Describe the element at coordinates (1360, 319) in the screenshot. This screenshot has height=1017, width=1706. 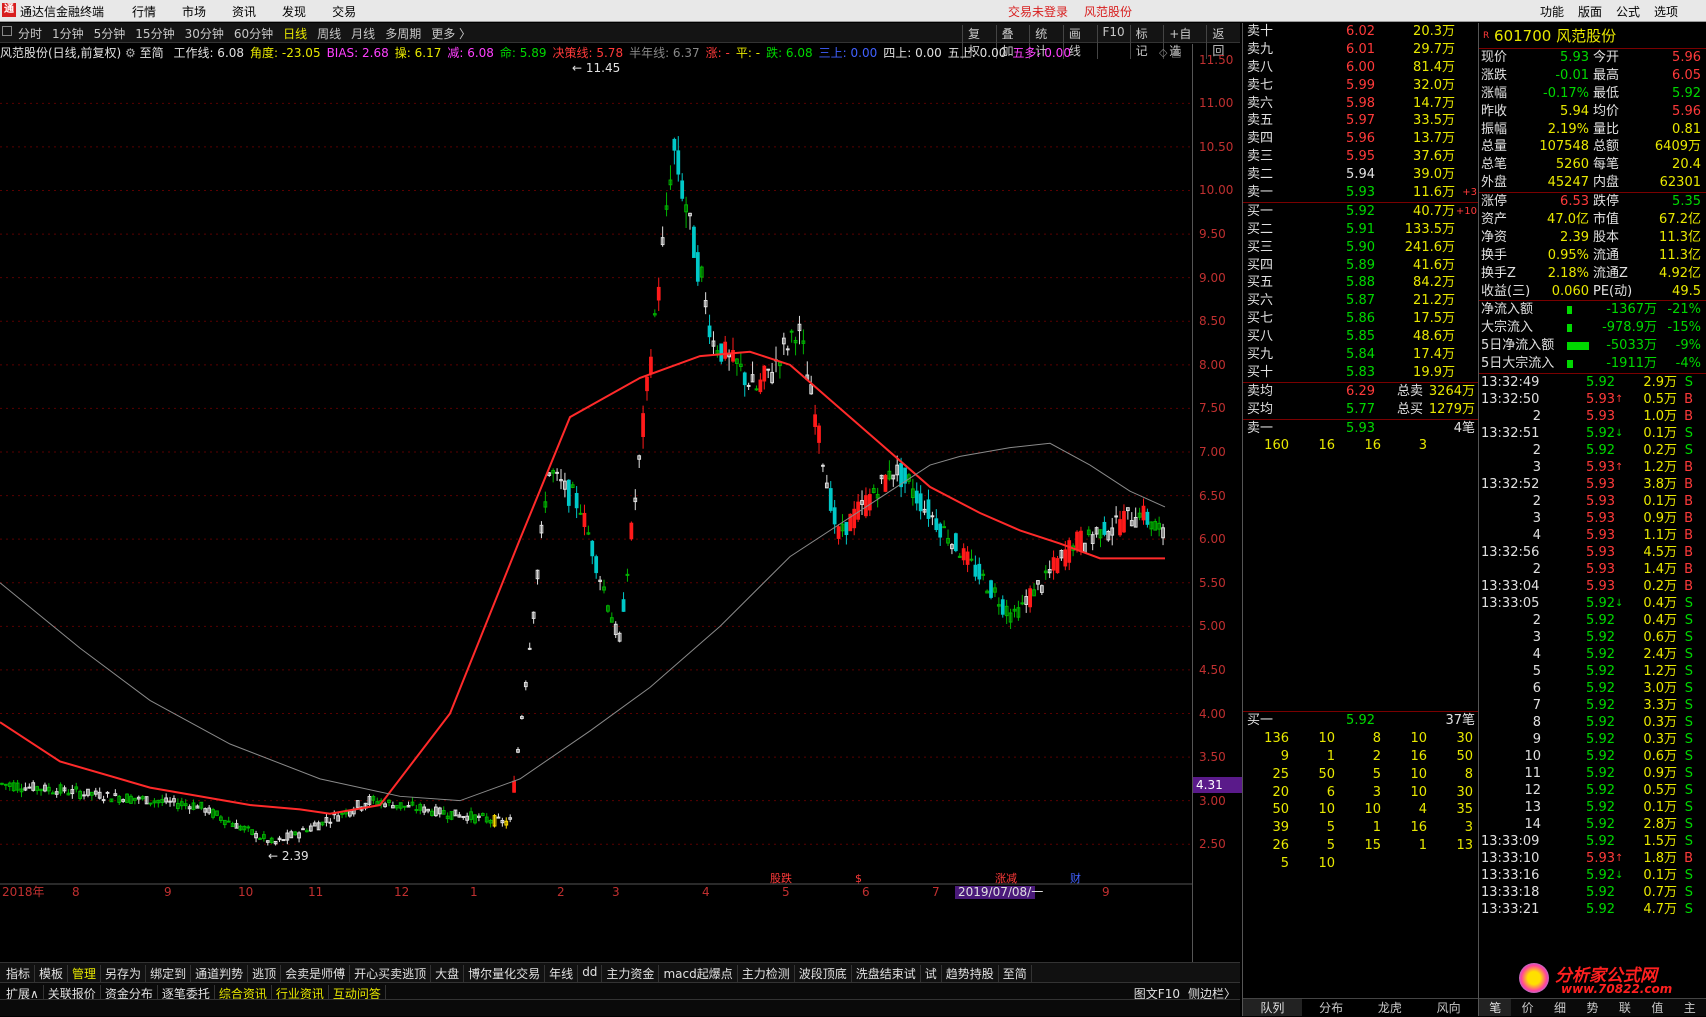
I see `bid-row: 买七 5.86 17.5万` at that location.